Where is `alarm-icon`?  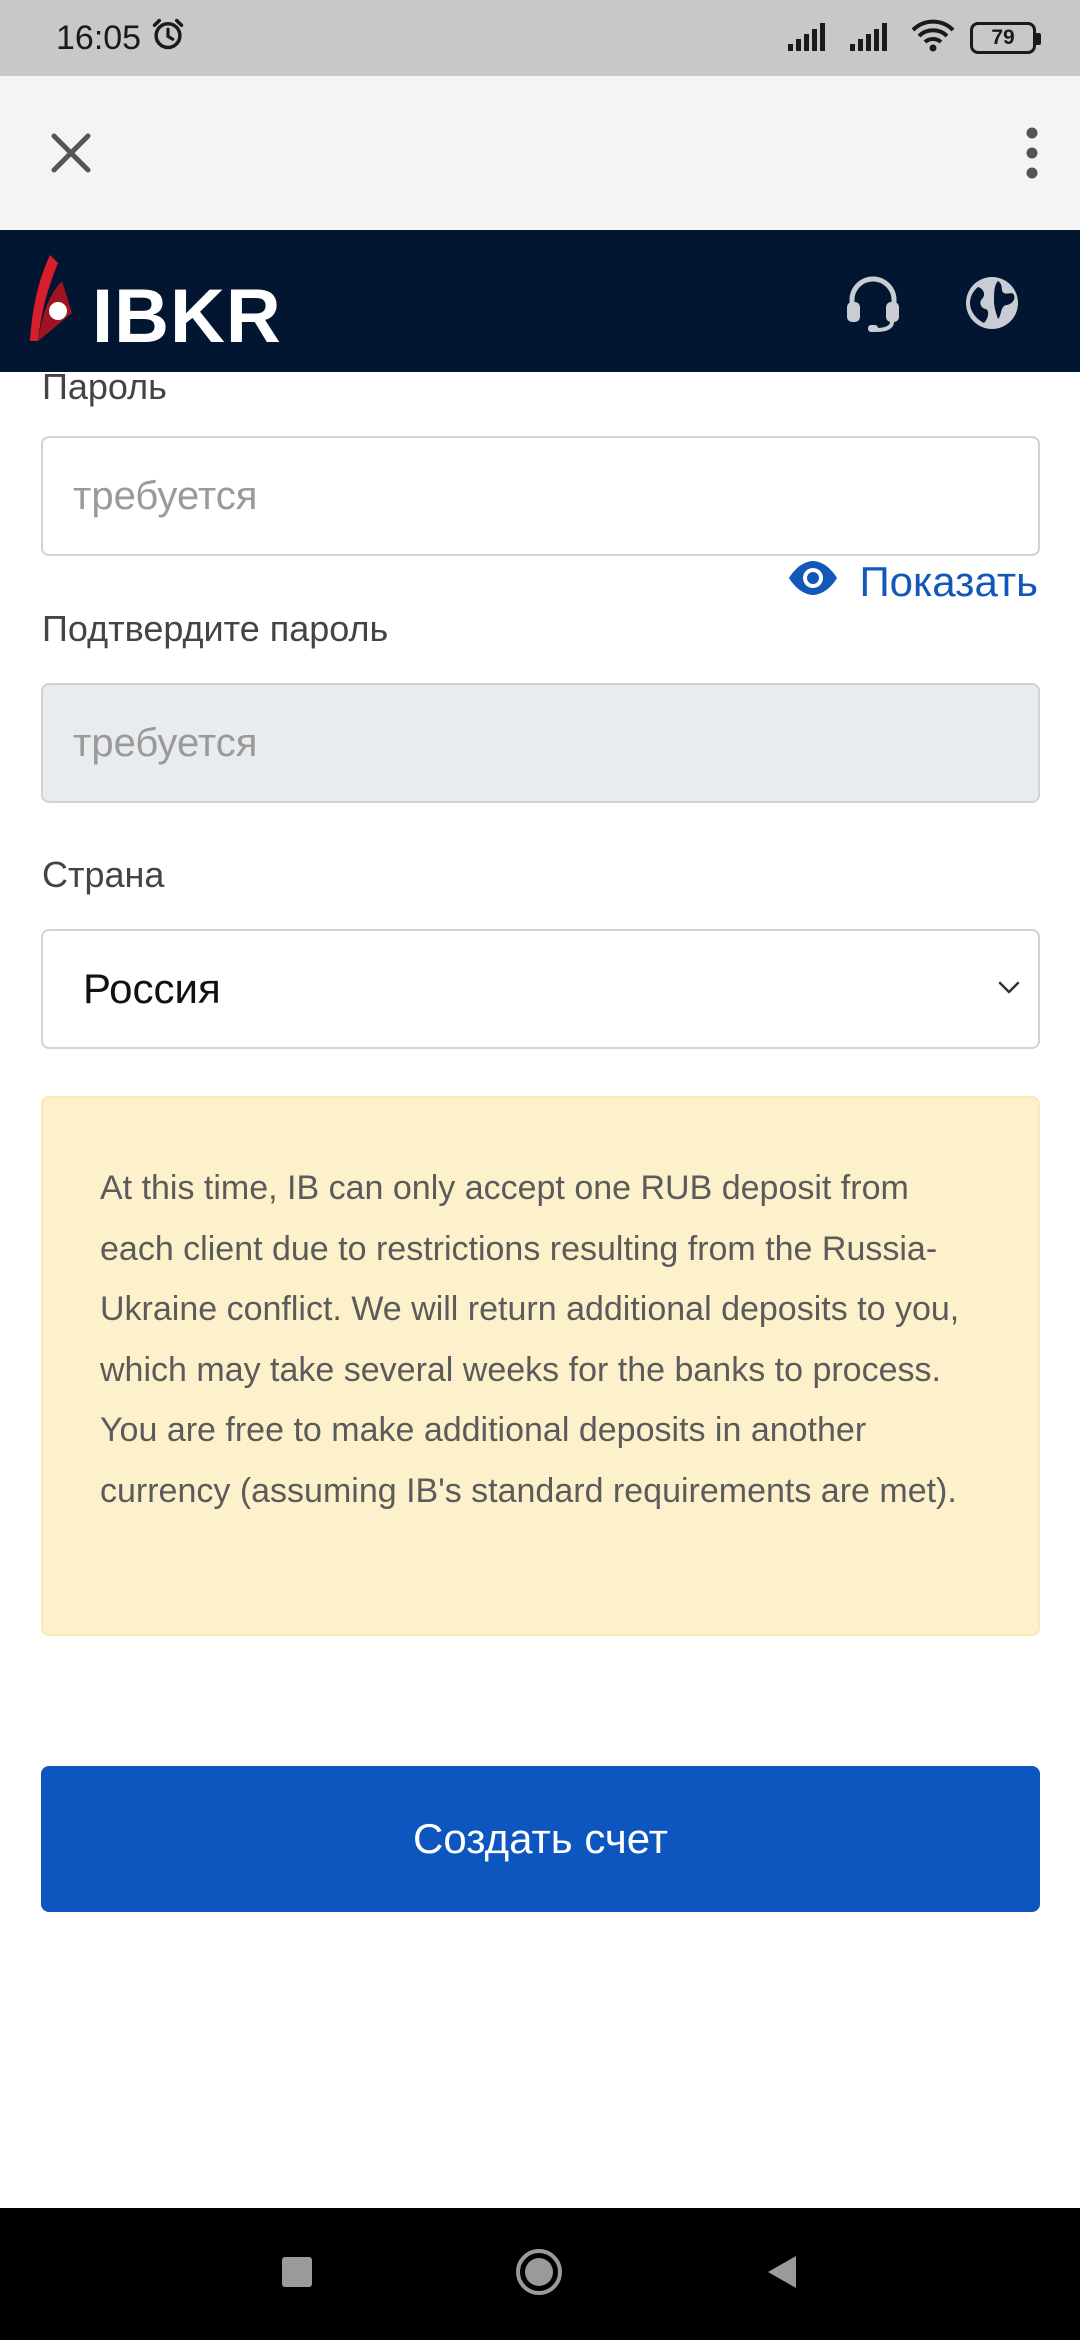
alarm-icon is located at coordinates (168, 38).